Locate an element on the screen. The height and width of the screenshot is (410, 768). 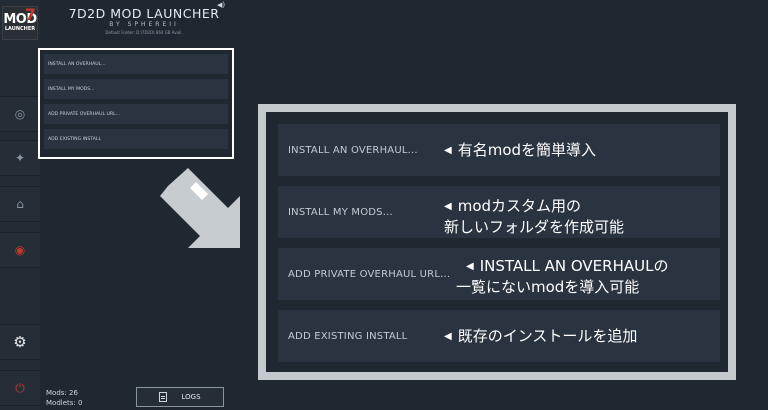
logs-label: LOGS is located at coordinates (191, 397).